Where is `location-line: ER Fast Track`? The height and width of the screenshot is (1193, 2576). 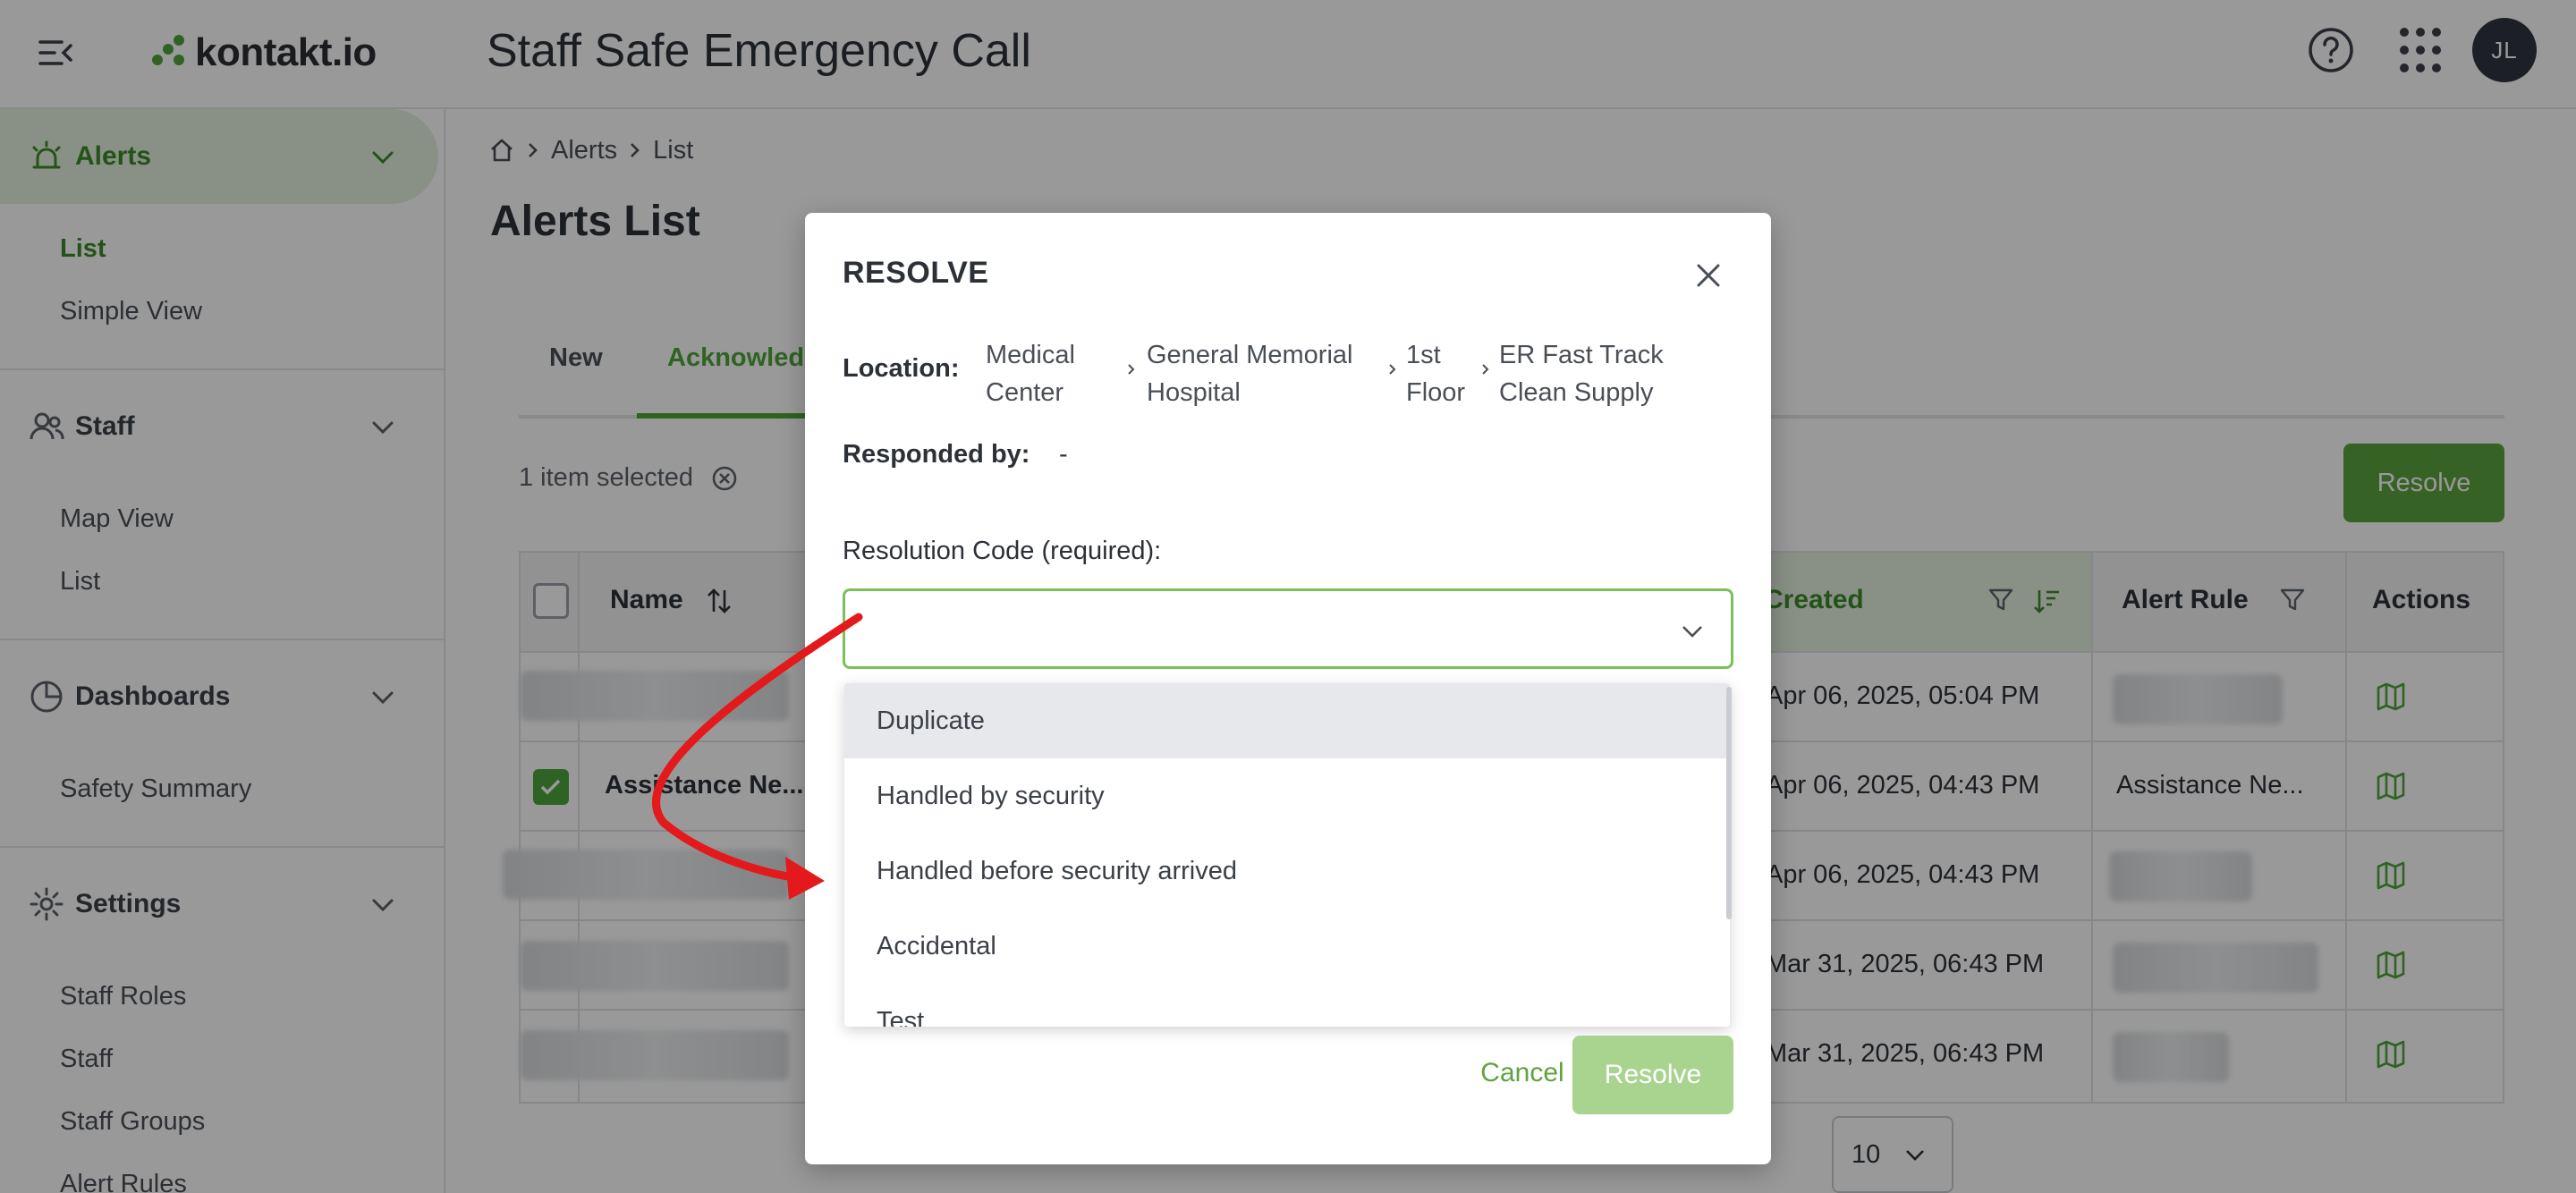
location-line: ER Fast Track is located at coordinates (1581, 355).